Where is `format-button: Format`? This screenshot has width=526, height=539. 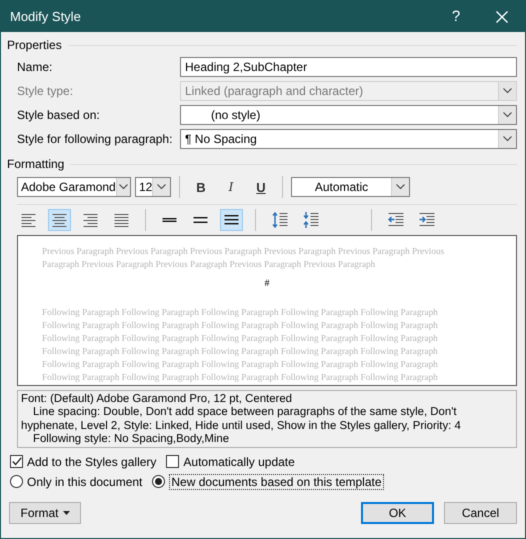
format-button: Format is located at coordinates (45, 513).